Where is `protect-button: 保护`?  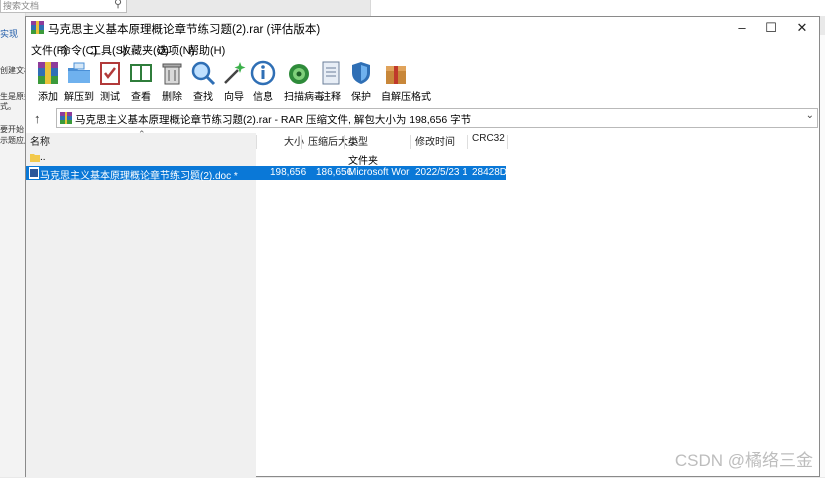 protect-button: 保护 is located at coordinates (361, 81).